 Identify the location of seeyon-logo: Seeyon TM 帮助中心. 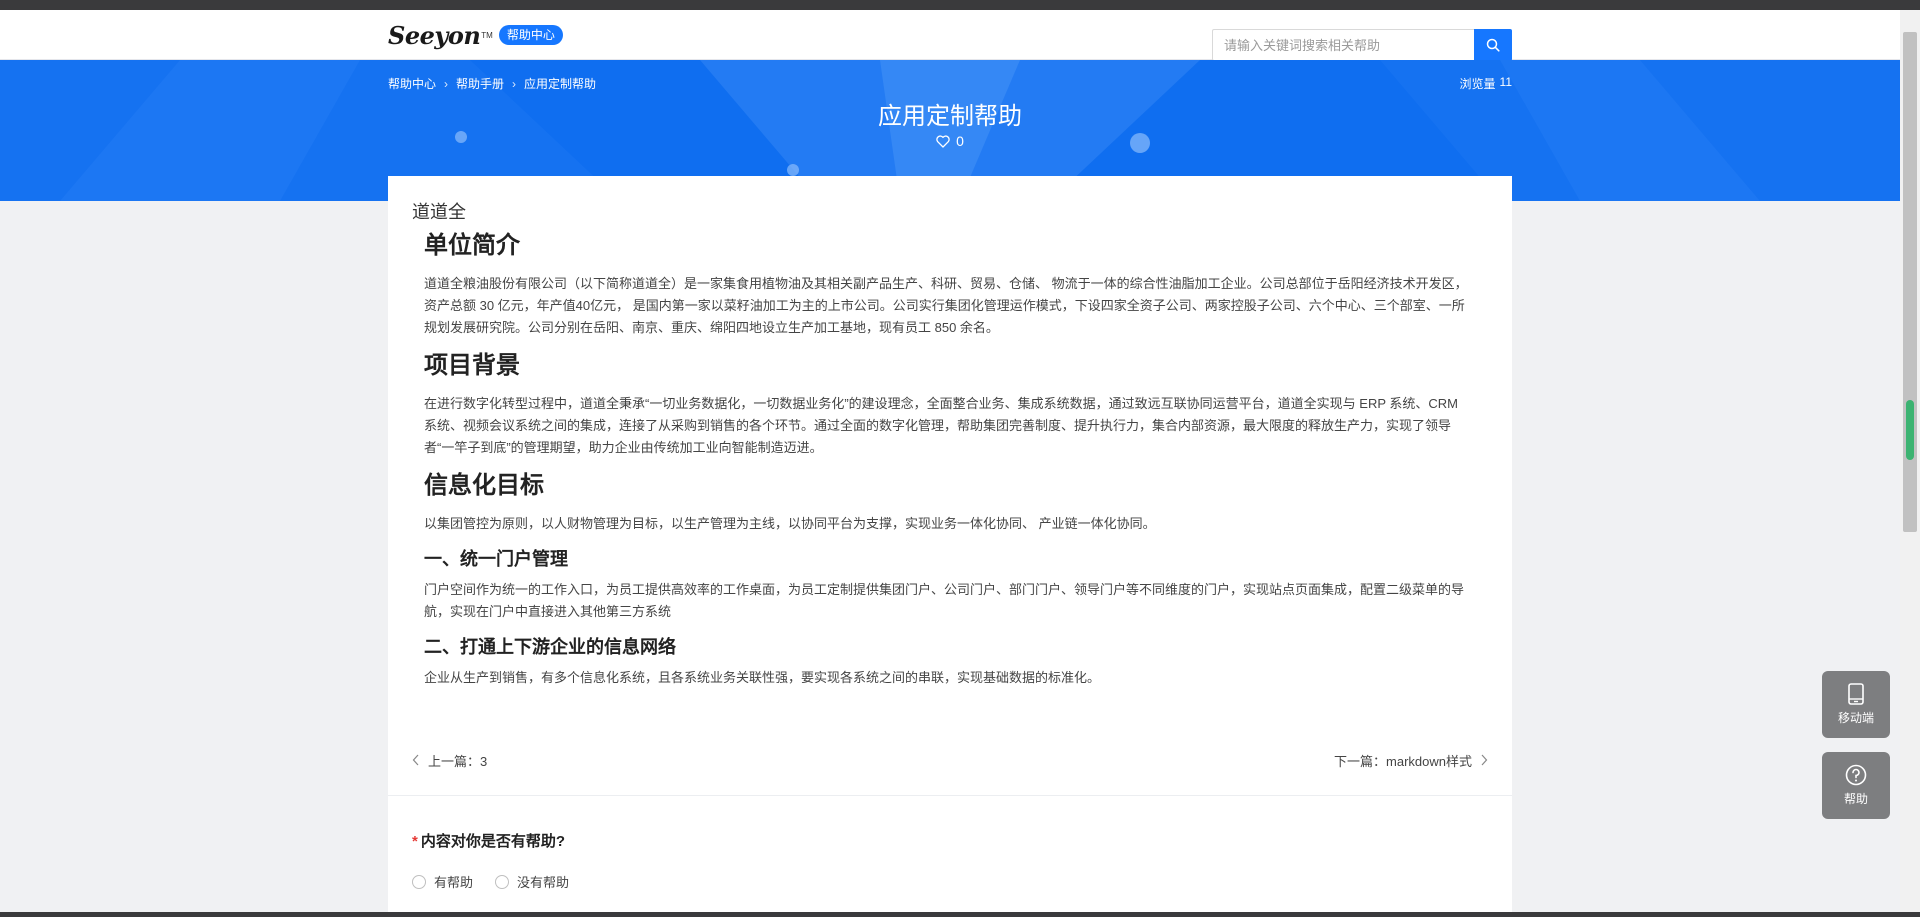
(475, 35).